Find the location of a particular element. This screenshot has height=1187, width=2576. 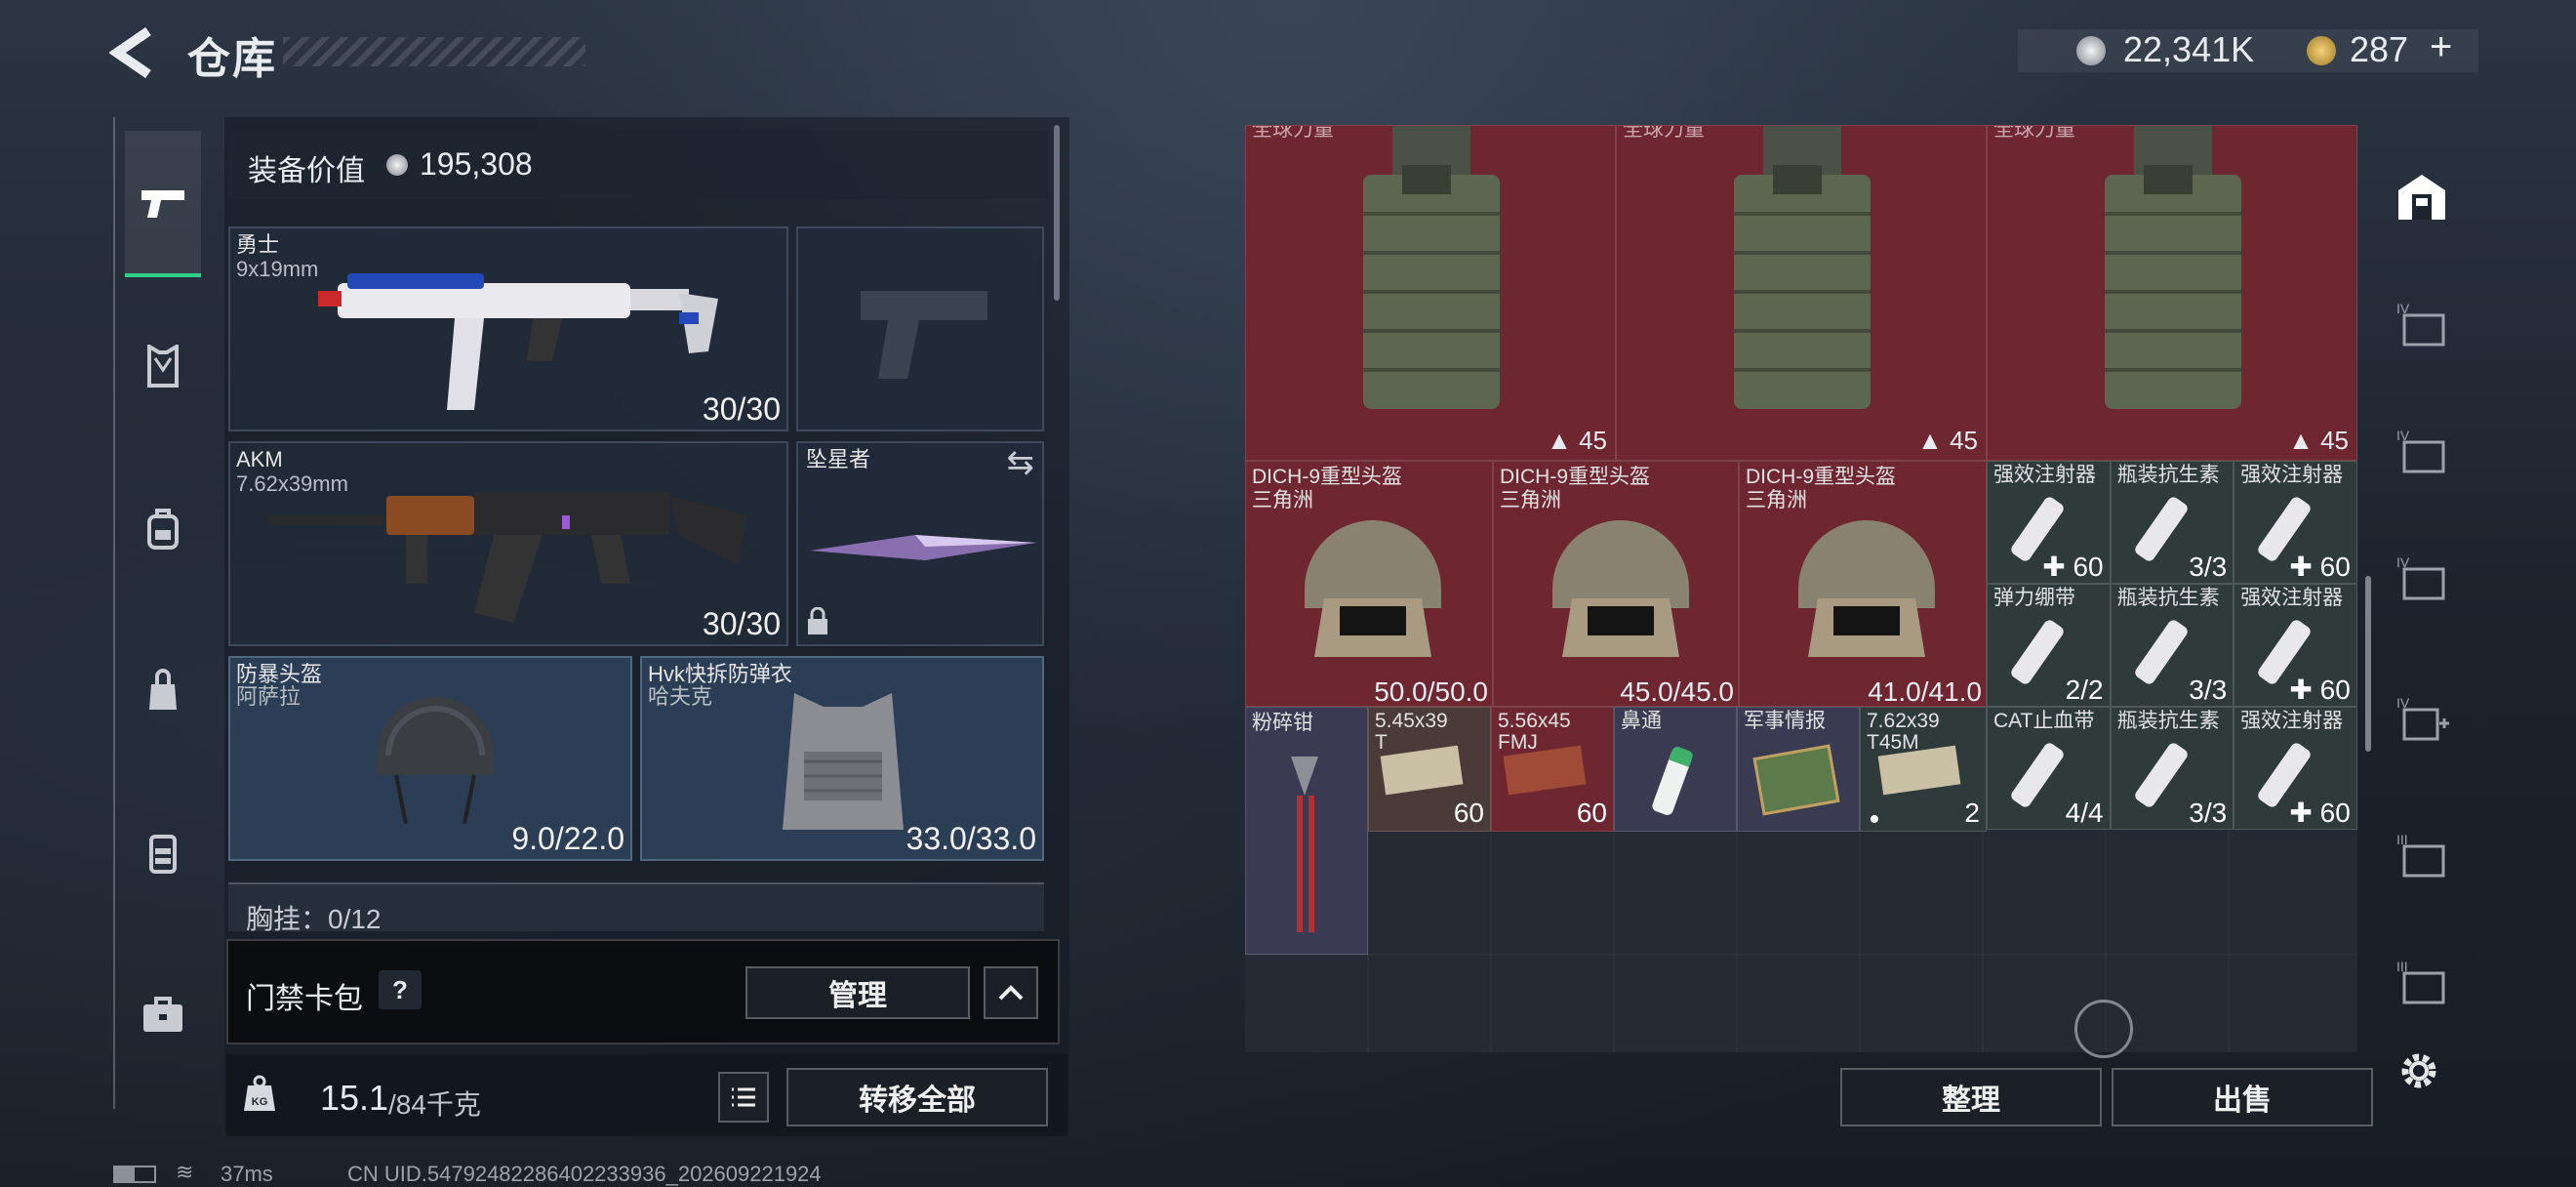

swap-icon: ⇆ is located at coordinates (1021, 462).